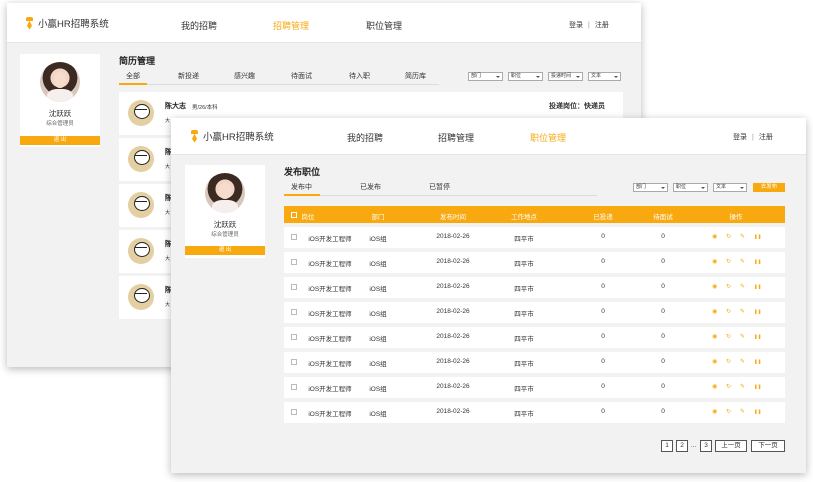 This screenshot has height=482, width=813. What do you see at coordinates (225, 224) in the screenshot?
I see `profile-name: 沈跃跃` at bounding box center [225, 224].